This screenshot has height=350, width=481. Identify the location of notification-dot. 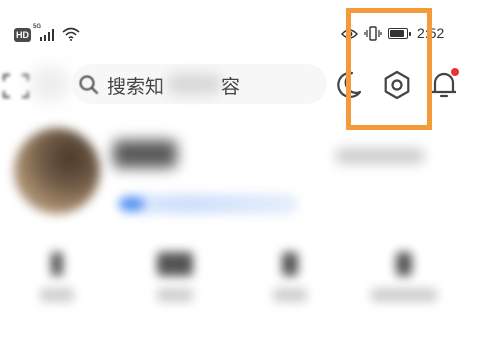
(455, 72).